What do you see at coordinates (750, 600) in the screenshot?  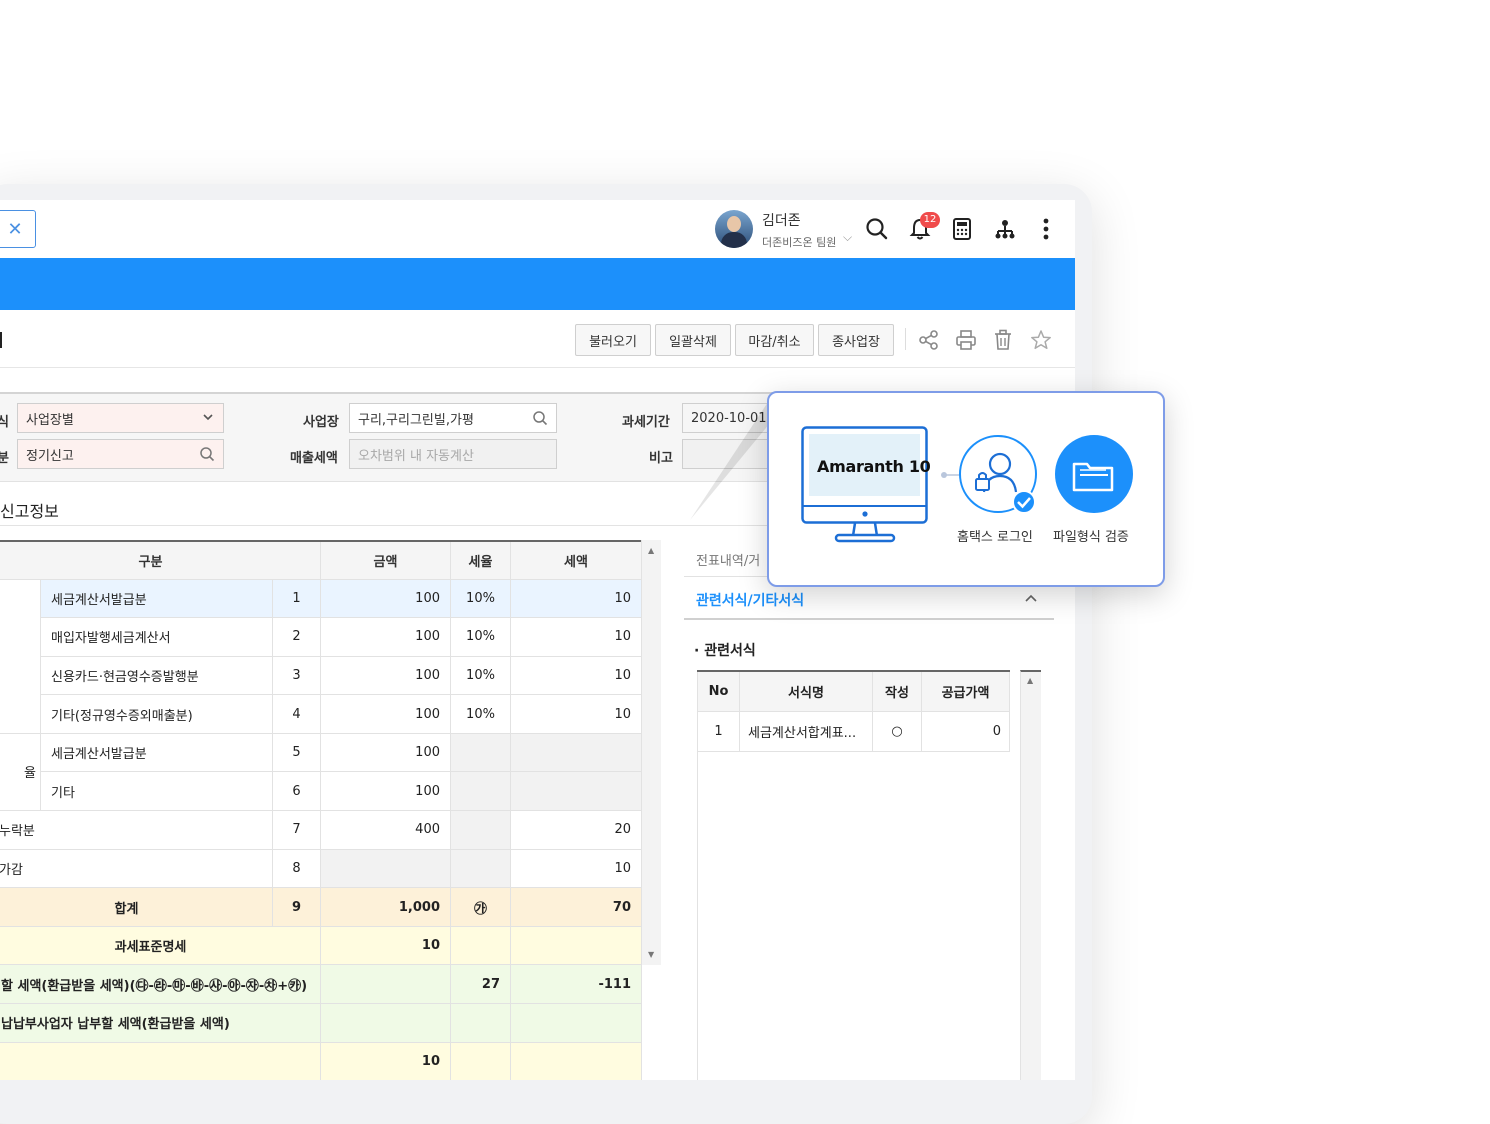 I see `accordion-related-forms: 관련서식/기타서식` at bounding box center [750, 600].